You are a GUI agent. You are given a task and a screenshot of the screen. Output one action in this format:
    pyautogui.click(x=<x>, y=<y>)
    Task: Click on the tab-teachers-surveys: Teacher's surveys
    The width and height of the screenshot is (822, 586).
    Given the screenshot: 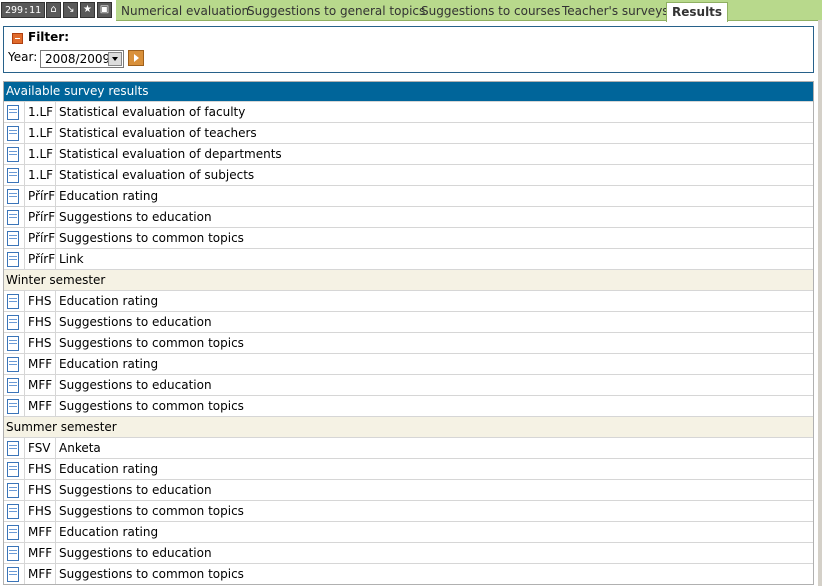 What is the action you would take?
    pyautogui.click(x=615, y=11)
    